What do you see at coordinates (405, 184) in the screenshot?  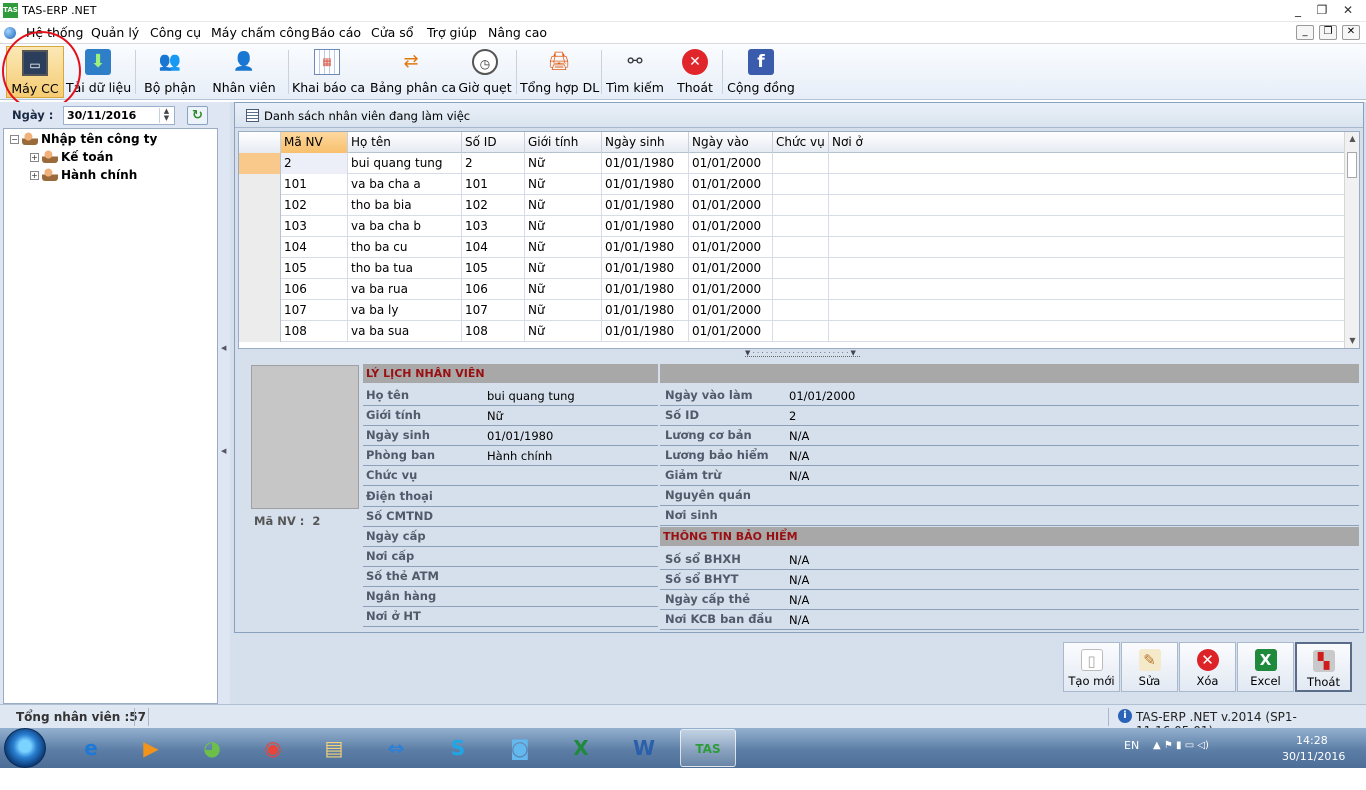 I see `table-cell: va ba cha a` at bounding box center [405, 184].